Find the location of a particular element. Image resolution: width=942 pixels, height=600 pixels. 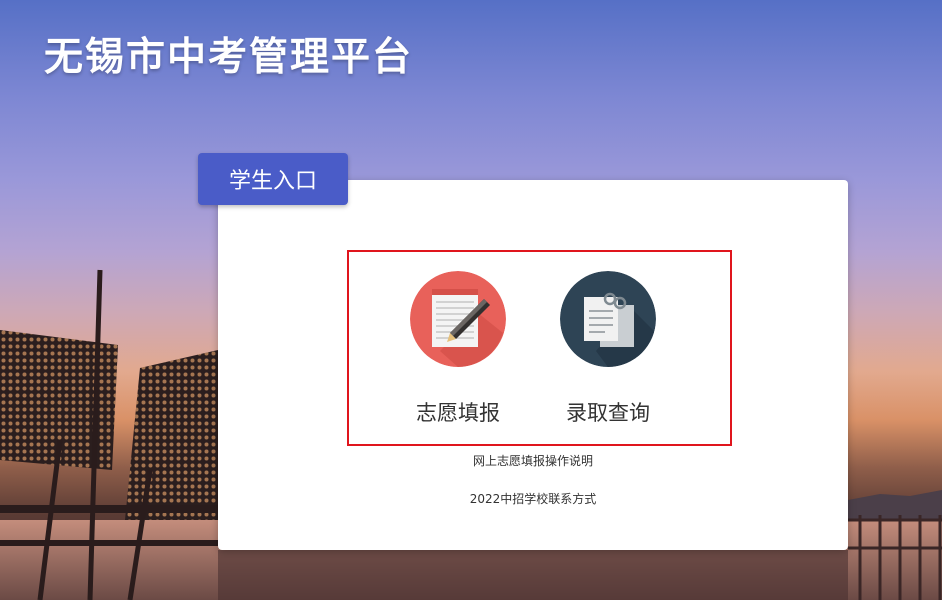

page-title: 无锡市中考管理平台 is located at coordinates (229, 57).